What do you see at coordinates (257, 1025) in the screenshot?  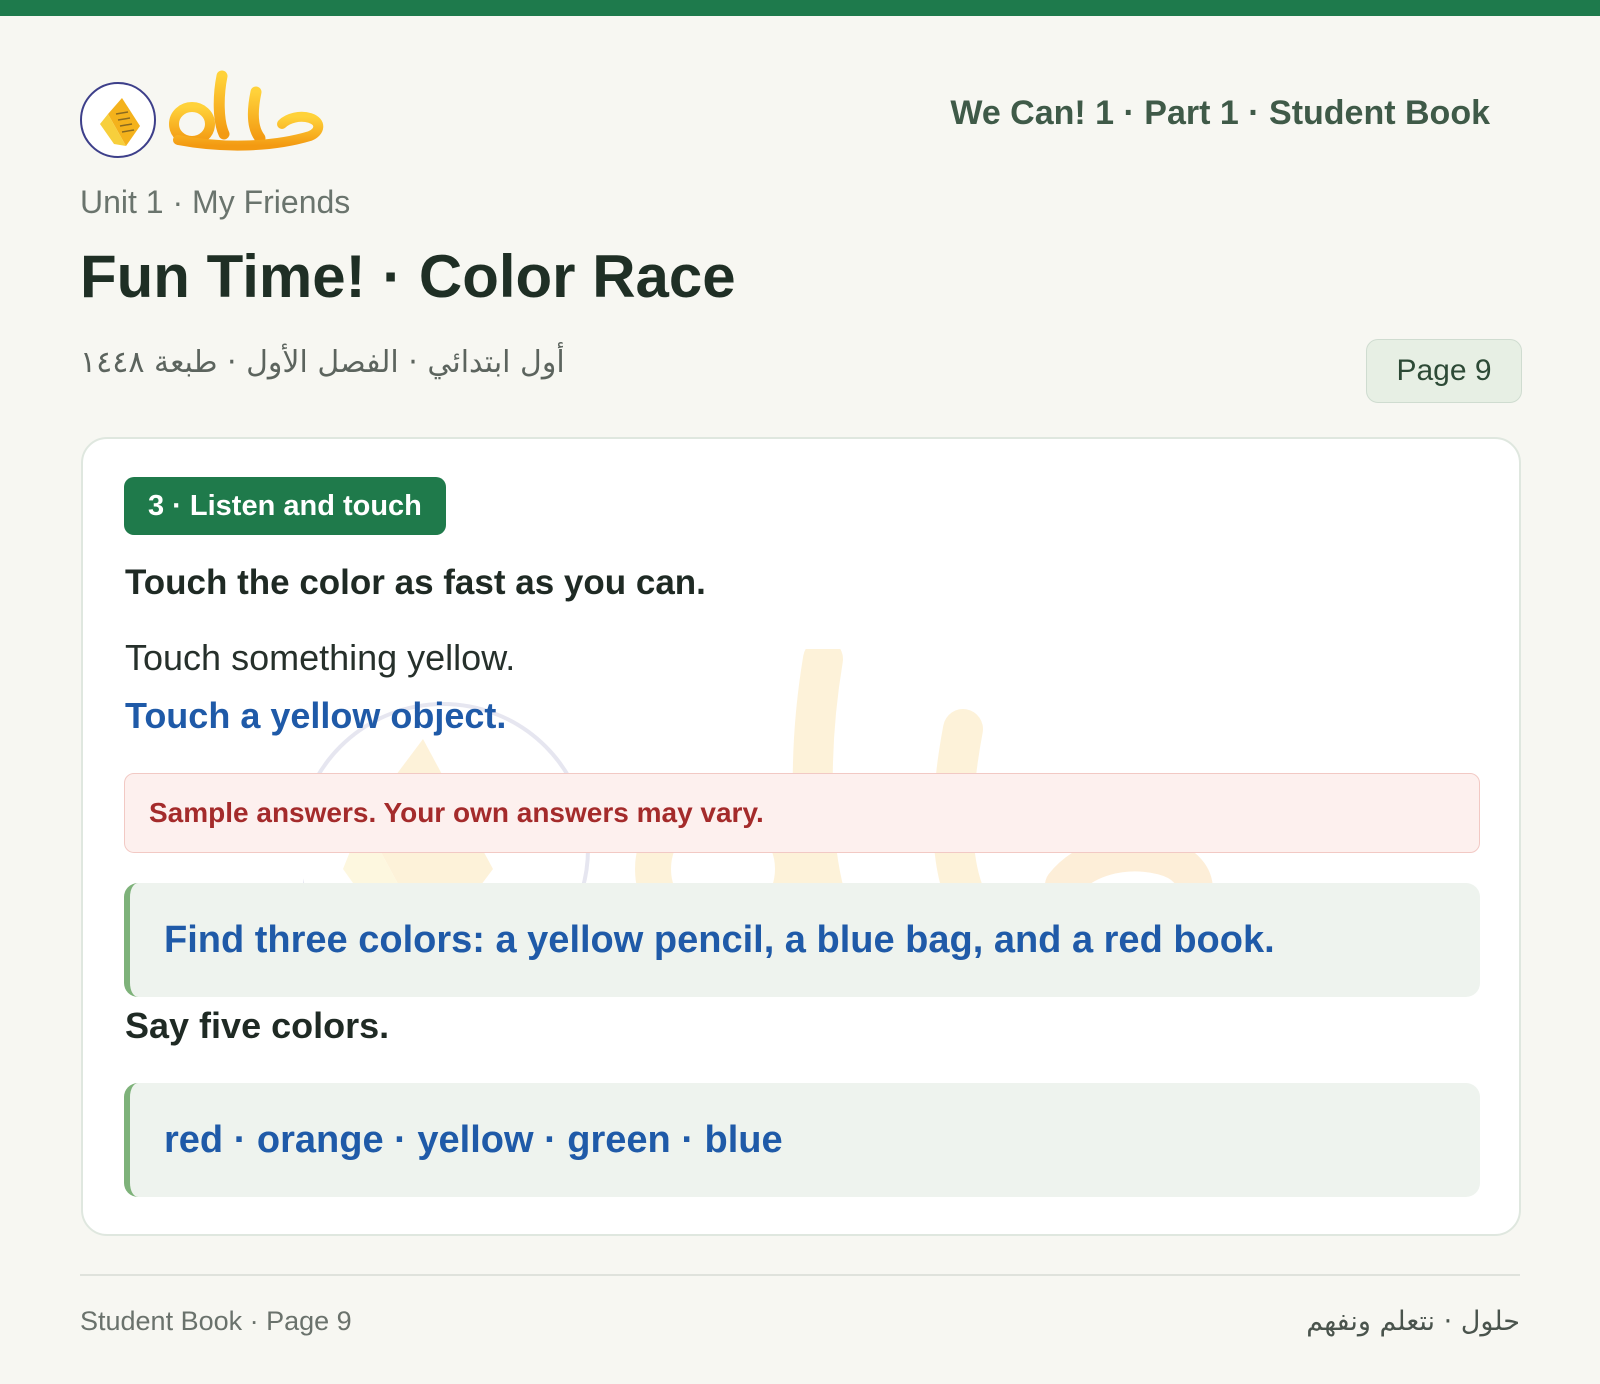 I see `say-prompt: Say five colors.` at bounding box center [257, 1025].